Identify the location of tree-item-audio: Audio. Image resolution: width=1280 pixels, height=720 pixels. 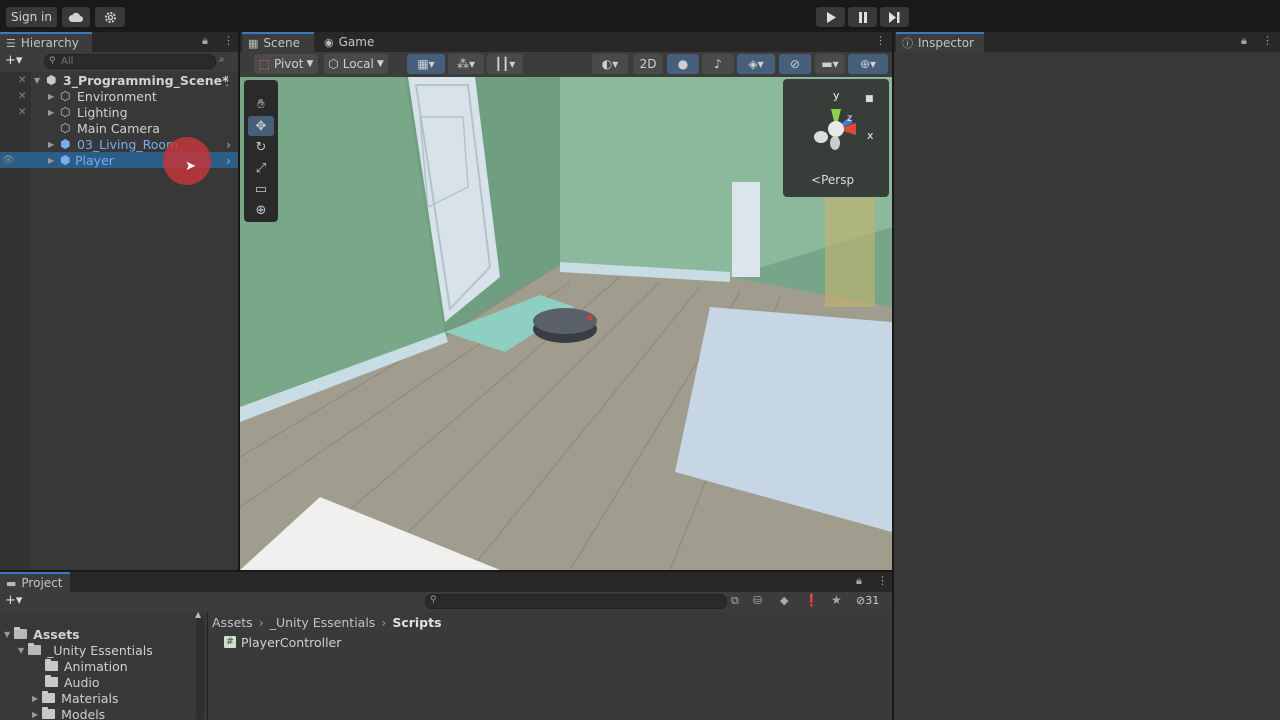
(72, 682).